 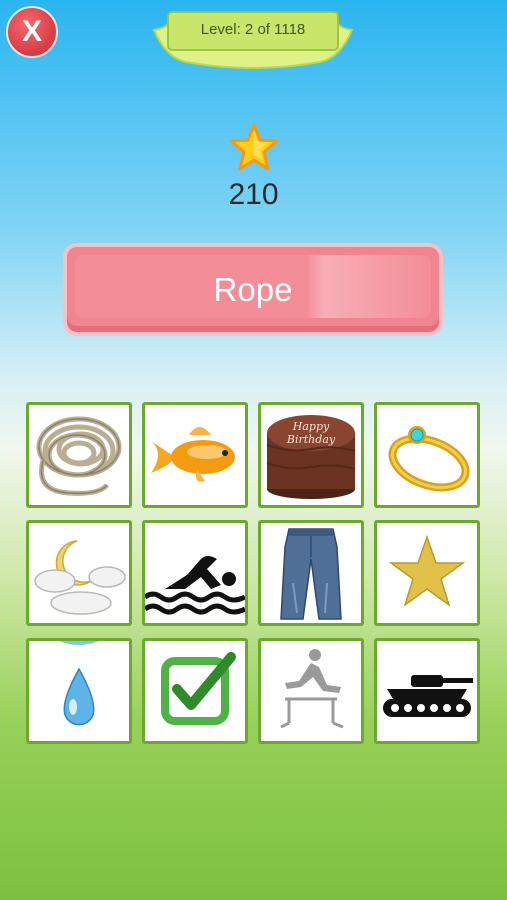 I want to click on target-word-button: Rope, so click(x=253, y=289).